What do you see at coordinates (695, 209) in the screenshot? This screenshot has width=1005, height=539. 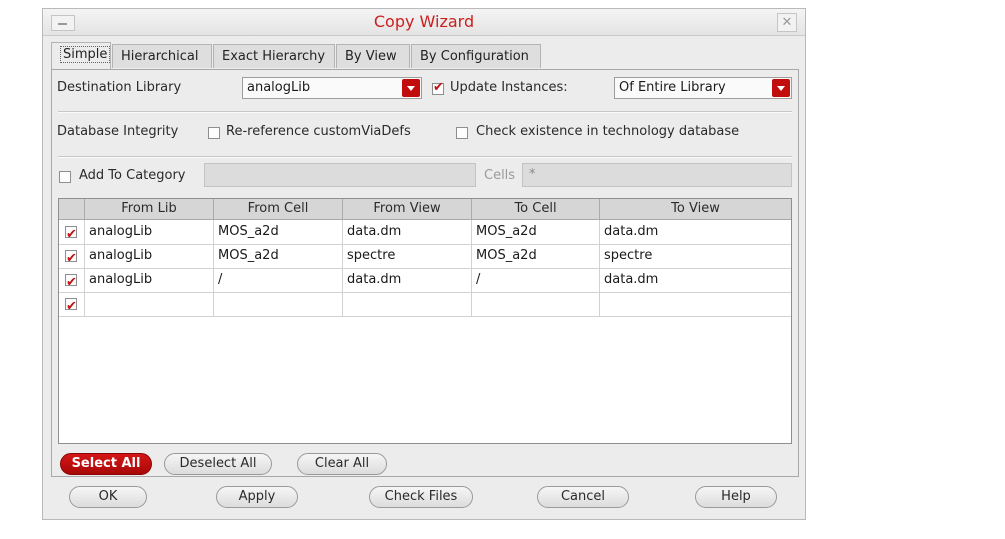 I see `header-to-view: To View` at bounding box center [695, 209].